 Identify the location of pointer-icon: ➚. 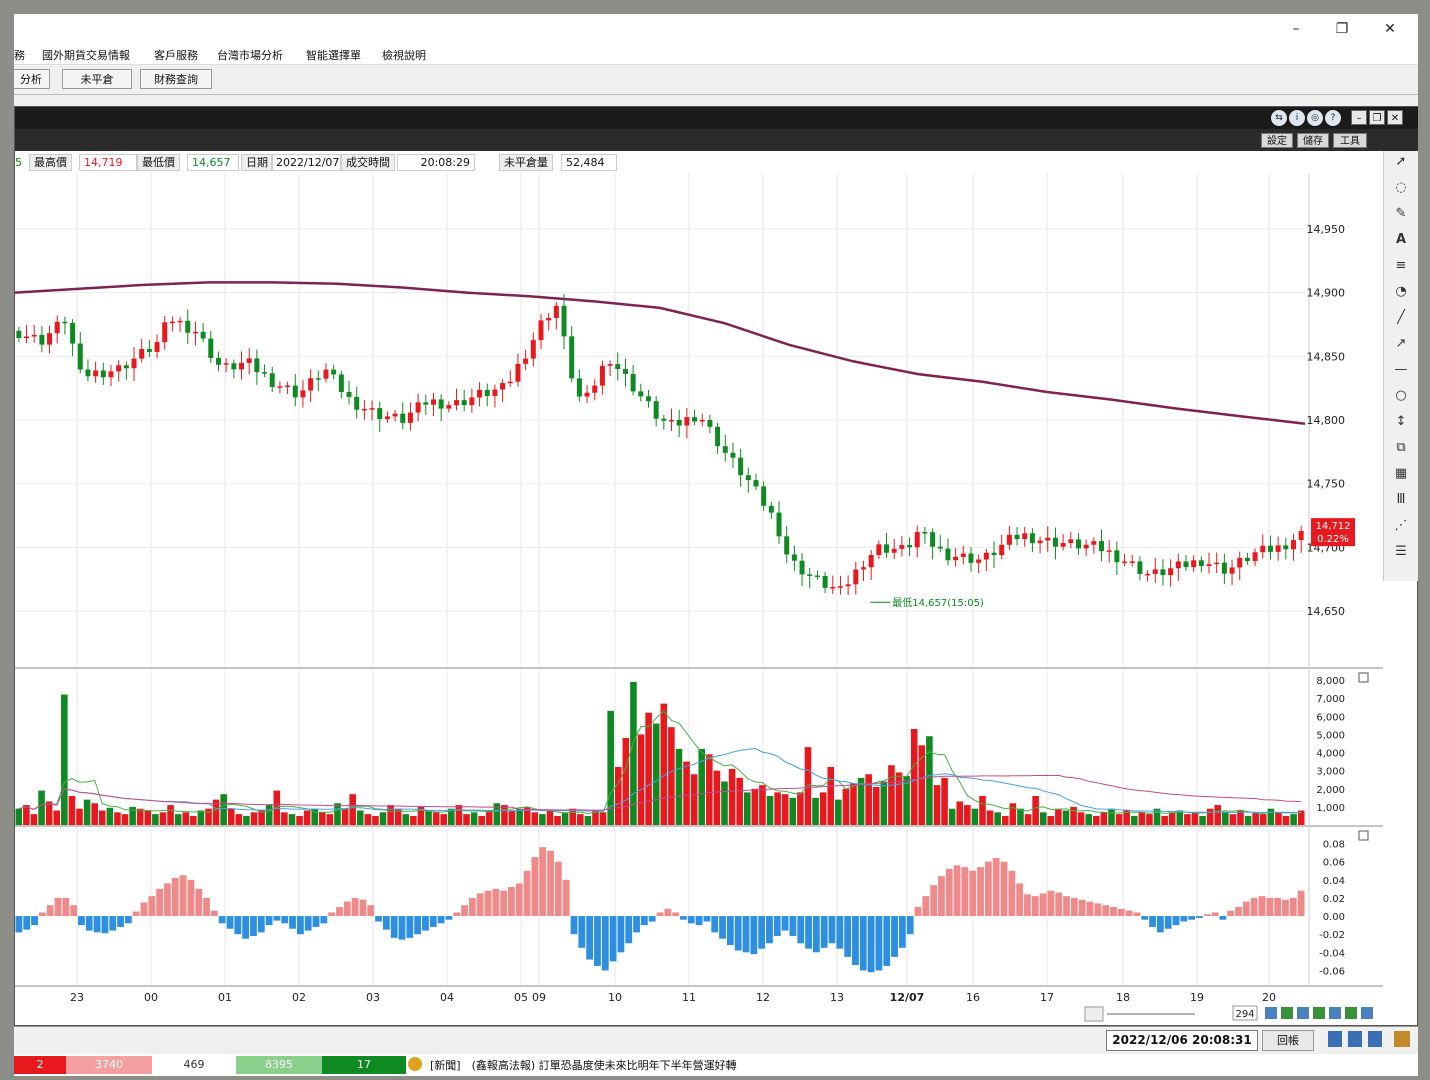
(1401, 162).